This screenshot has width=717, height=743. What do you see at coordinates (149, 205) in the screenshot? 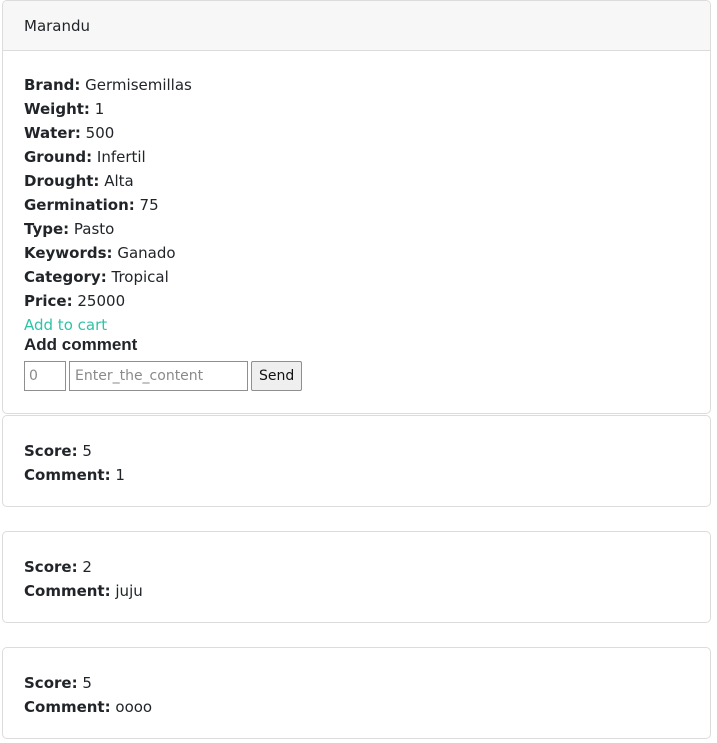
I see `field-value: 75` at bounding box center [149, 205].